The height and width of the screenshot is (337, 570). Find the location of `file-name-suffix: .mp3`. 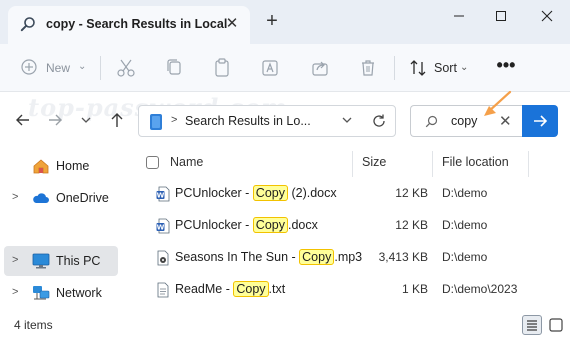

file-name-suffix: .mp3 is located at coordinates (348, 257).